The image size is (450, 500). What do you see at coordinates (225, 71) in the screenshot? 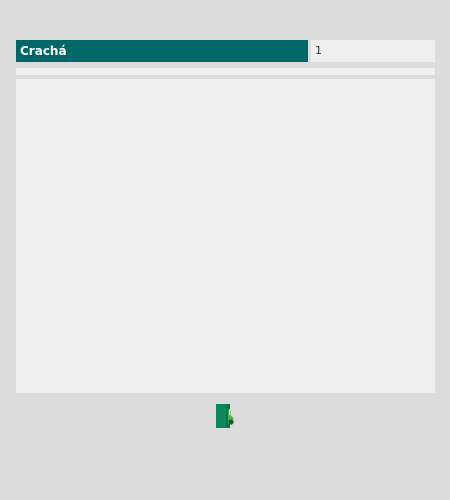
I see `section-divider` at bounding box center [225, 71].